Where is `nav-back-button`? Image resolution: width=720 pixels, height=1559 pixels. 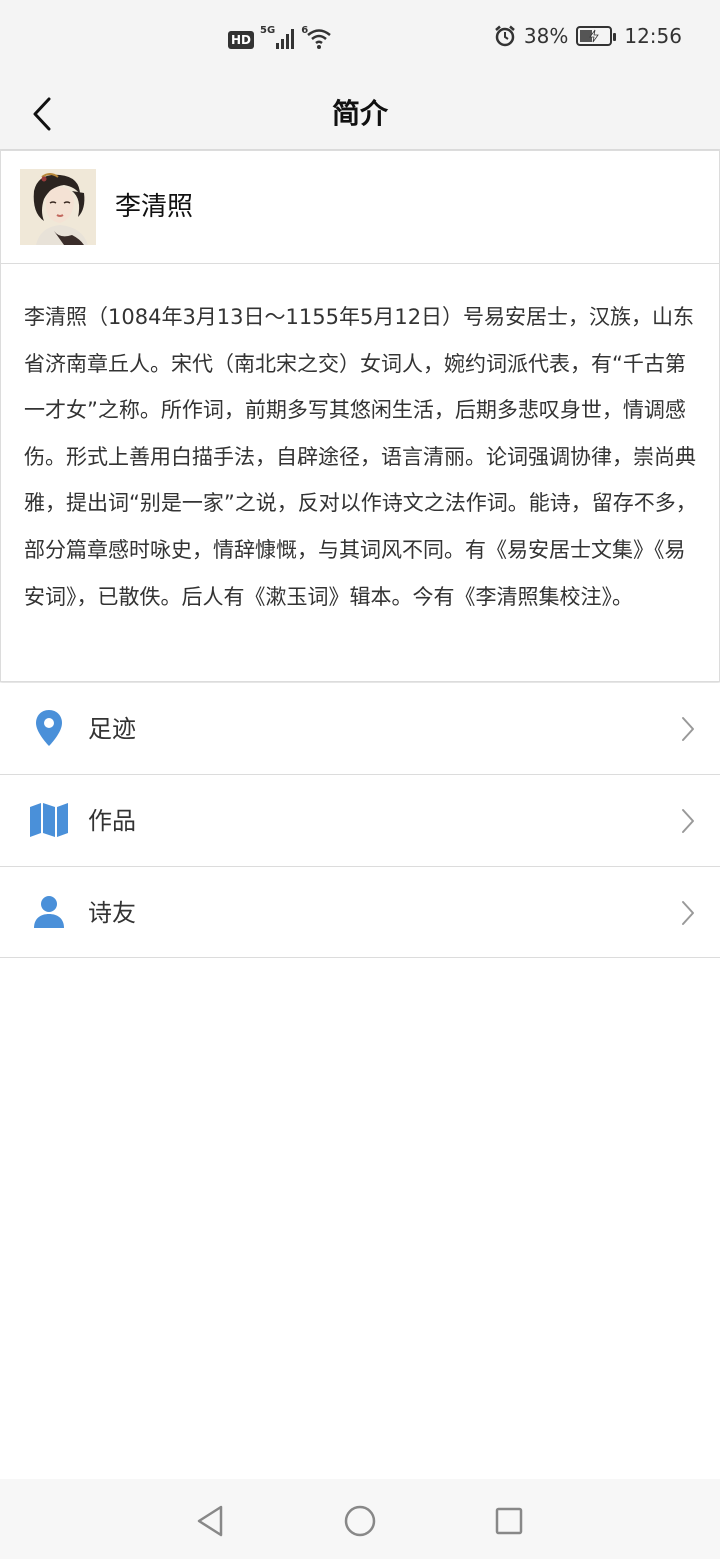
nav-back-button is located at coordinates (210, 1521).